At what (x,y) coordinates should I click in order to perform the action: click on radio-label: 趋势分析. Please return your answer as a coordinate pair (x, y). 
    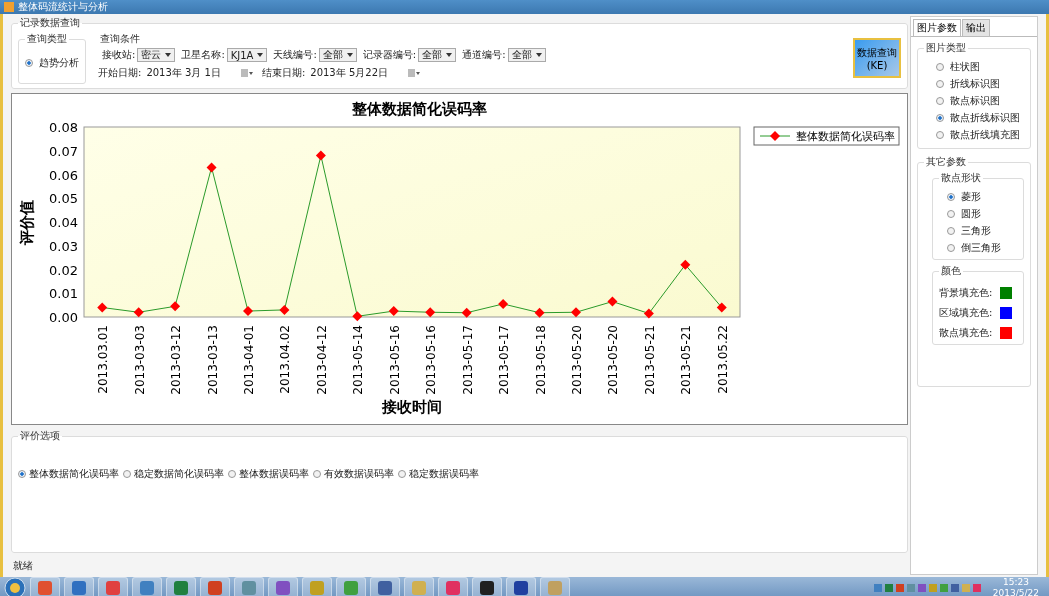
    Looking at the image, I should click on (59, 63).